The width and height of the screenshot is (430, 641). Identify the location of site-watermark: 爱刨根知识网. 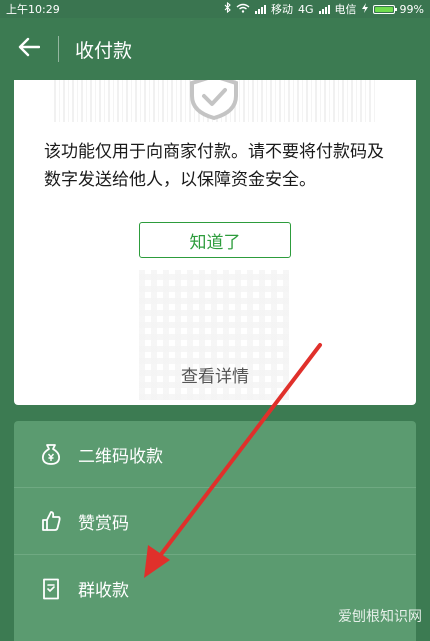
(380, 616).